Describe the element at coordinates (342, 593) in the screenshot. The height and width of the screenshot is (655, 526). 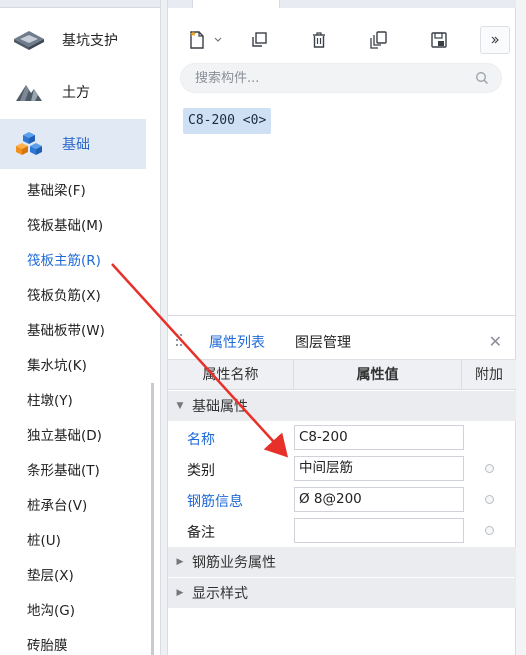
I see `group-display-style: ▶ 显示样式` at that location.